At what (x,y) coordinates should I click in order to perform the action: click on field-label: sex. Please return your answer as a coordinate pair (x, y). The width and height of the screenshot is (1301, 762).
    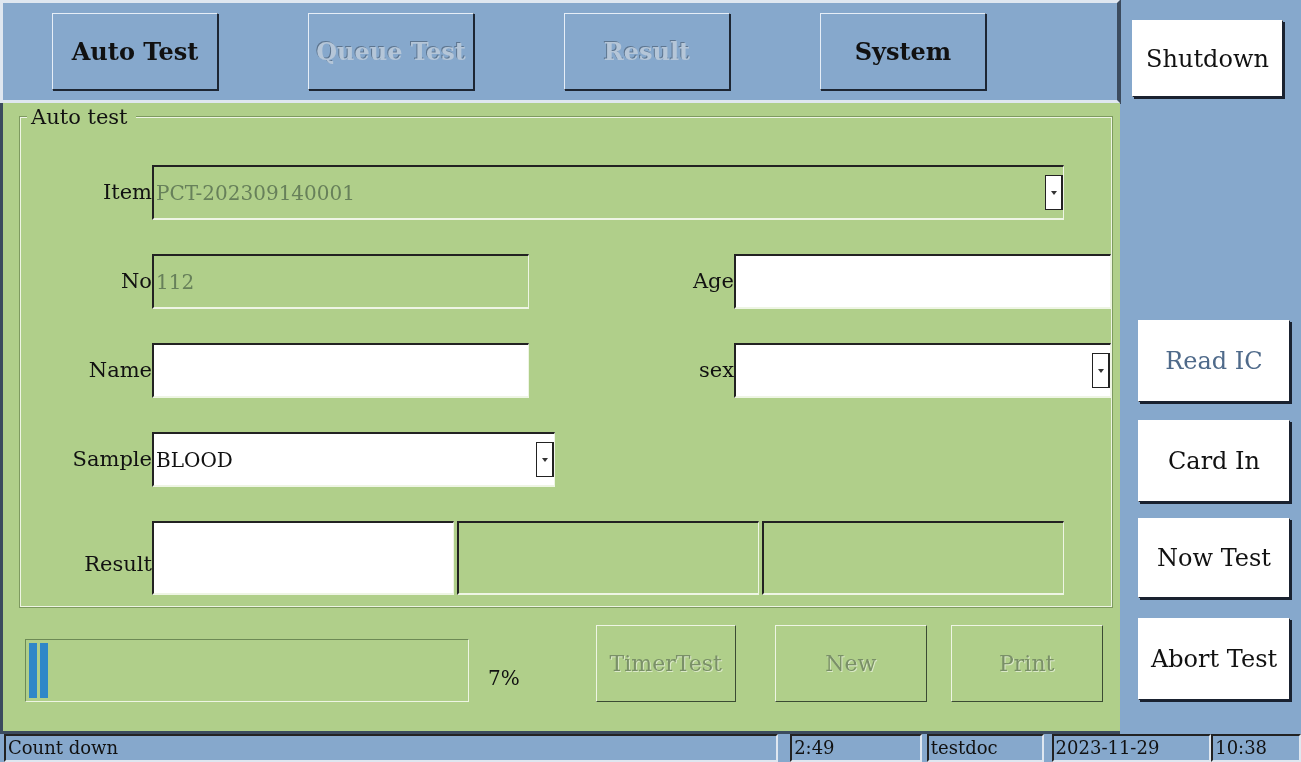
    Looking at the image, I should click on (715, 370).